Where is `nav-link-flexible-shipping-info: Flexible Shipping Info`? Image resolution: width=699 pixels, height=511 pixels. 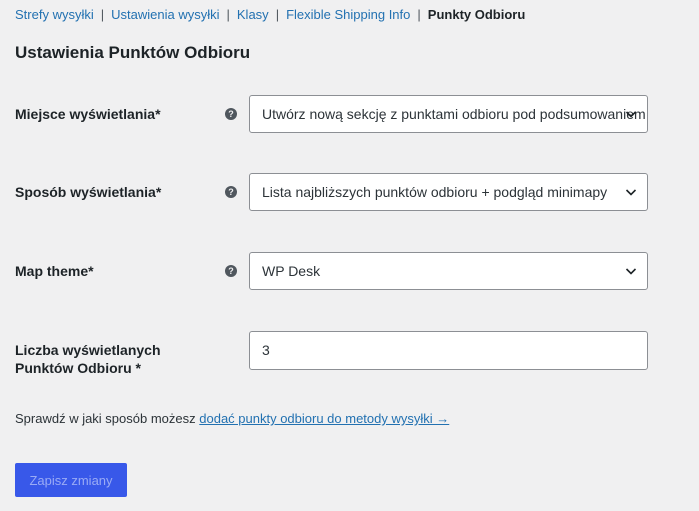 nav-link-flexible-shipping-info: Flexible Shipping Info is located at coordinates (348, 14).